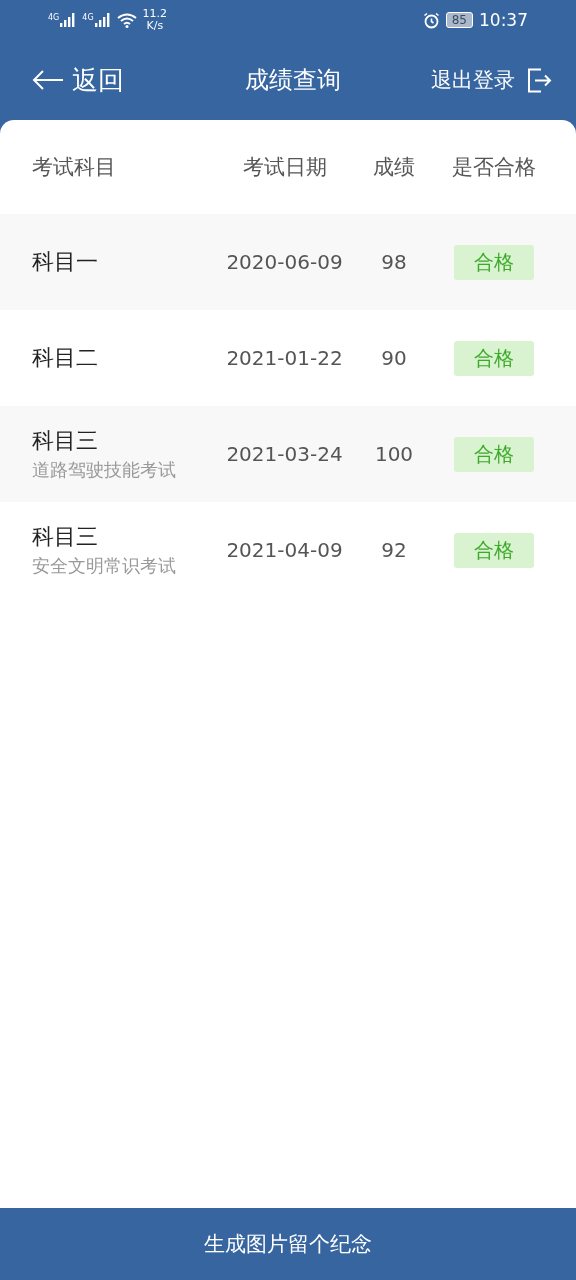  Describe the element at coordinates (155, 26) in the screenshot. I see `network-speed: K/s` at that location.